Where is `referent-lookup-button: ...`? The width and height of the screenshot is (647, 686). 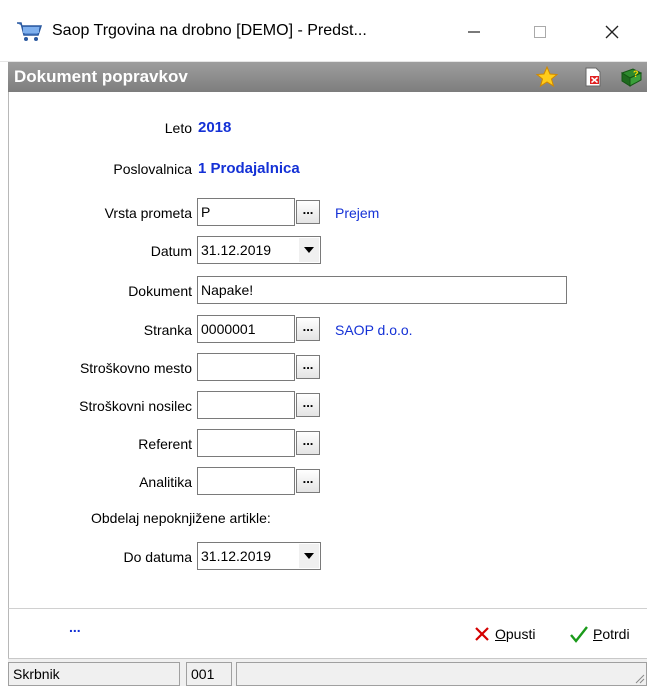 referent-lookup-button: ... is located at coordinates (308, 443).